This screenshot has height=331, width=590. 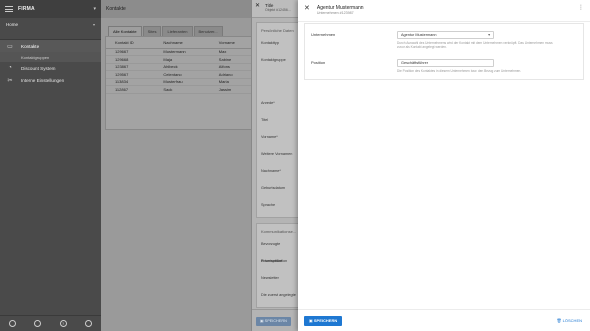 I want to click on company-value: Agentur Mustermann, so click(x=419, y=35).